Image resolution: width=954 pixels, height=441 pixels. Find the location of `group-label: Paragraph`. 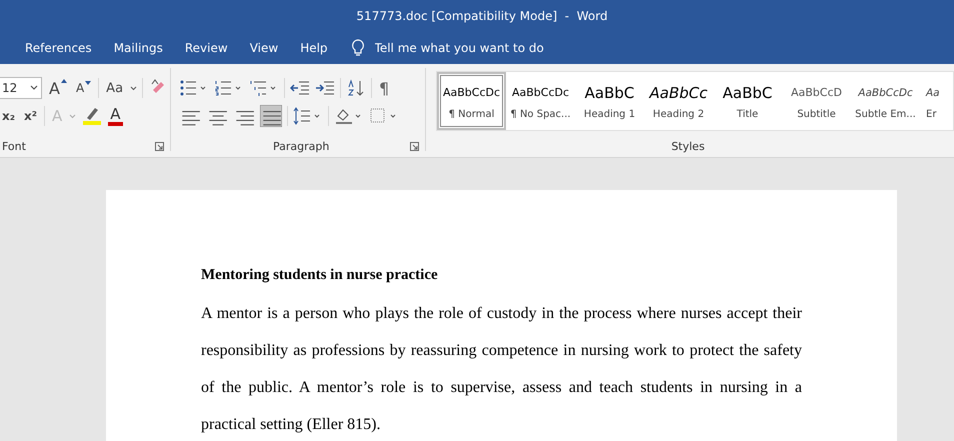

group-label: Paragraph is located at coordinates (301, 146).